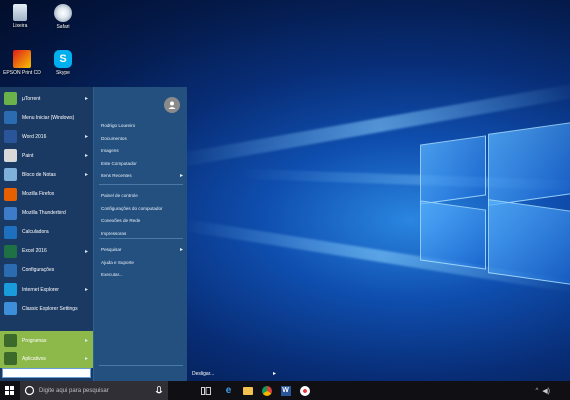  I want to click on epson-print-cd-icon, so click(22, 59).